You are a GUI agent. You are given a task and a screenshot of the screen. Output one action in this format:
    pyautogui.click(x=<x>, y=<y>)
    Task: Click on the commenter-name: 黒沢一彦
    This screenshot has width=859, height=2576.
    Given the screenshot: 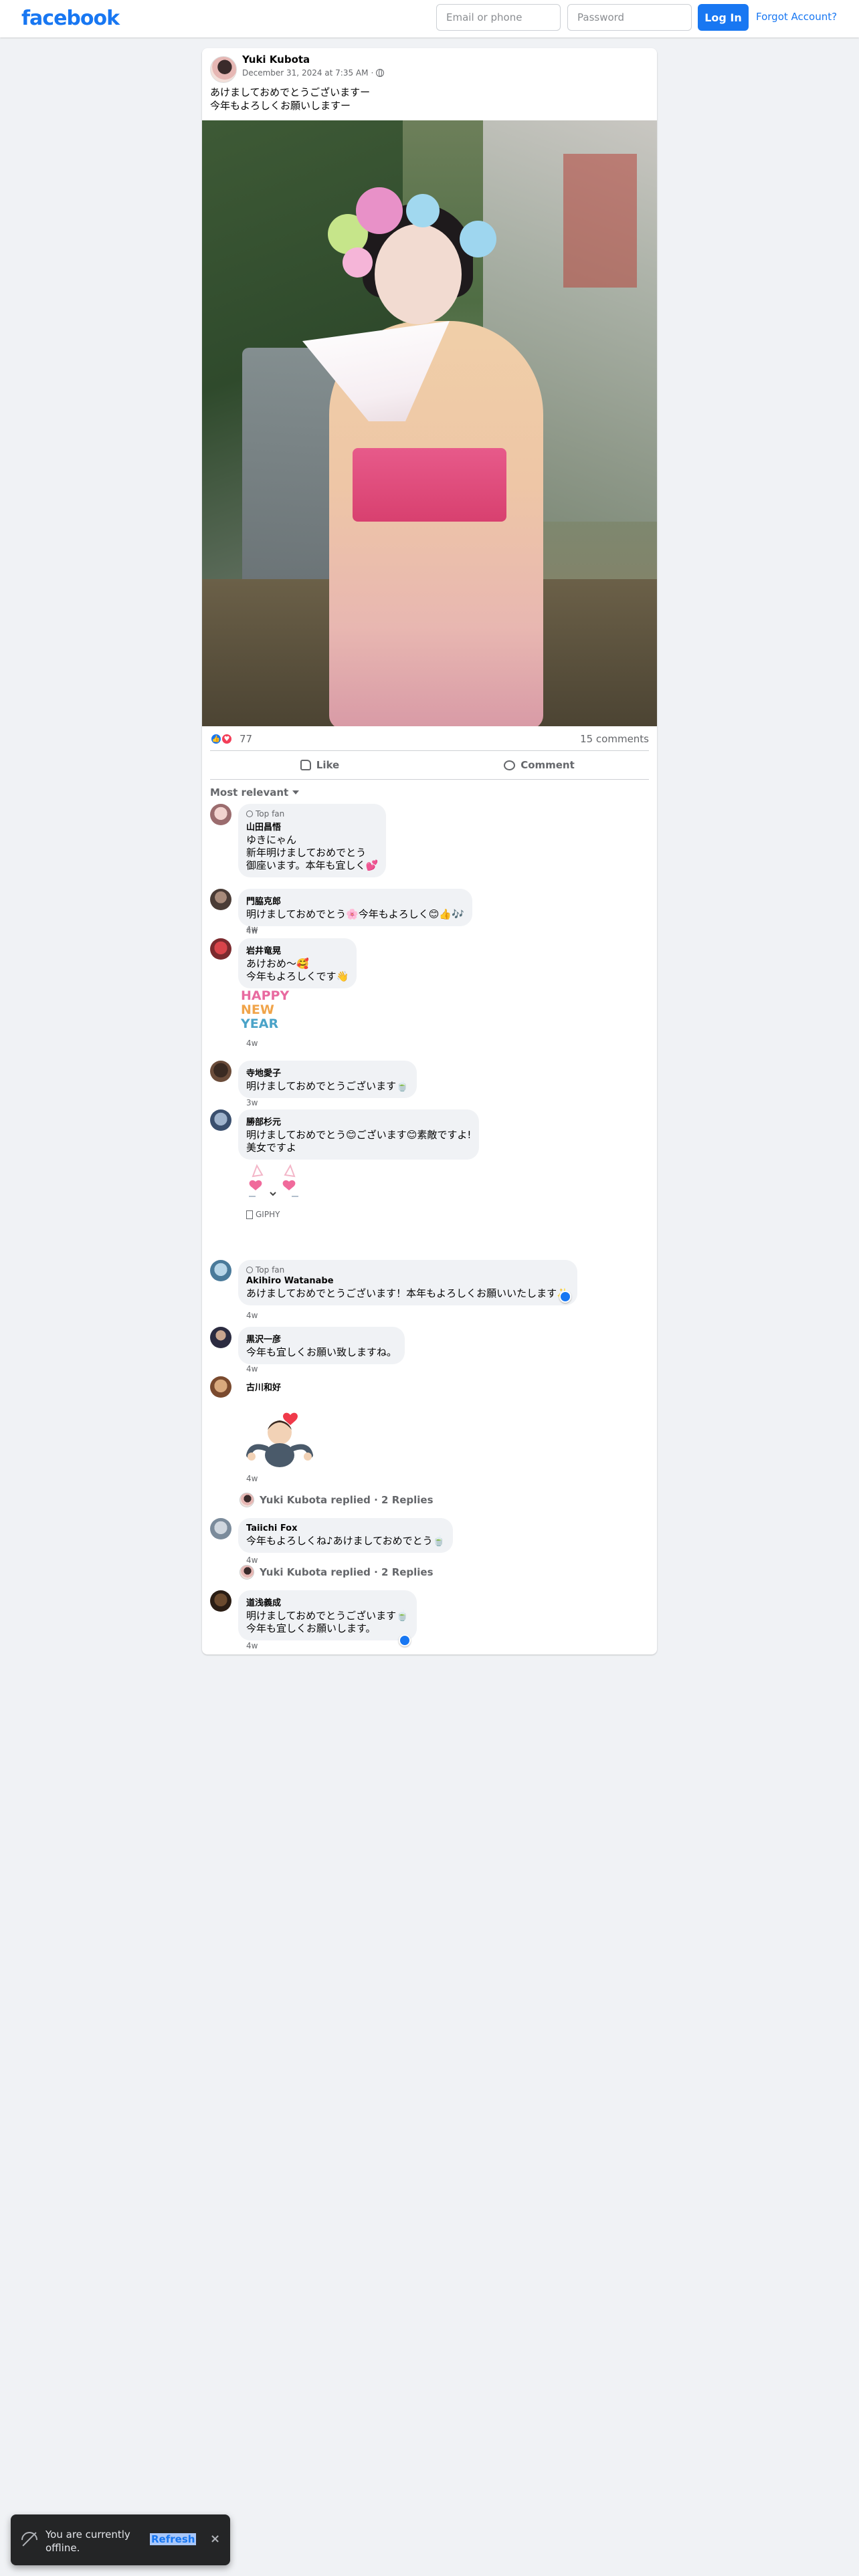 What is the action you would take?
    pyautogui.click(x=321, y=1338)
    